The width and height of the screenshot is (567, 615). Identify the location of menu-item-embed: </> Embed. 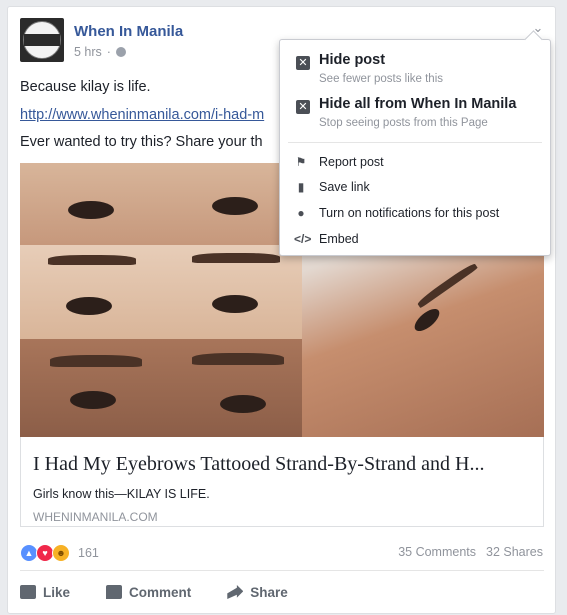
(417, 239).